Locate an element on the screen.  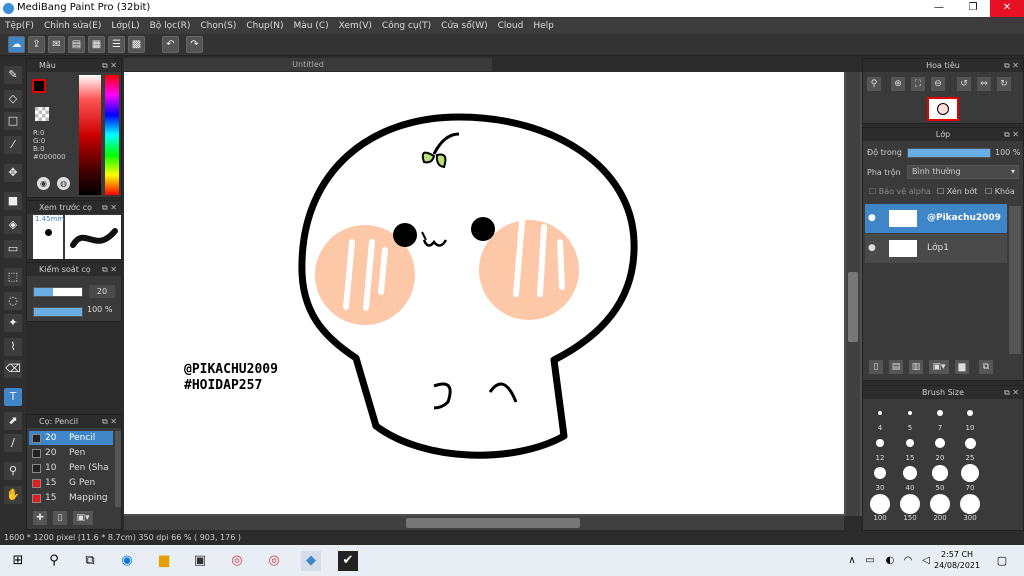
size-value: 20 is located at coordinates (102, 291).